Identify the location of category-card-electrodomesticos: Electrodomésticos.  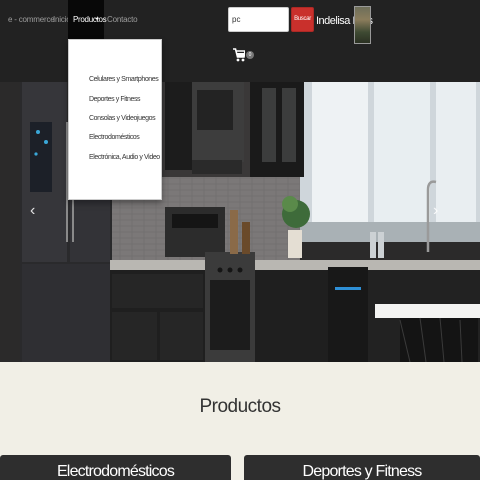
(115, 467).